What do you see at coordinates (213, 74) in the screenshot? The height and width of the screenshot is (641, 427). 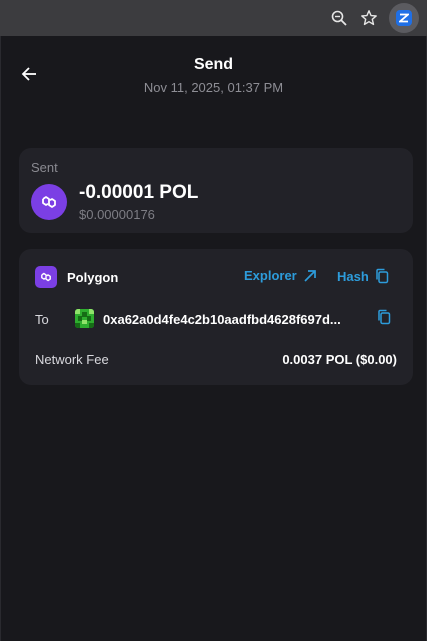 I see `page-header: Send Nov 11, 2025, 01:37 PM` at bounding box center [213, 74].